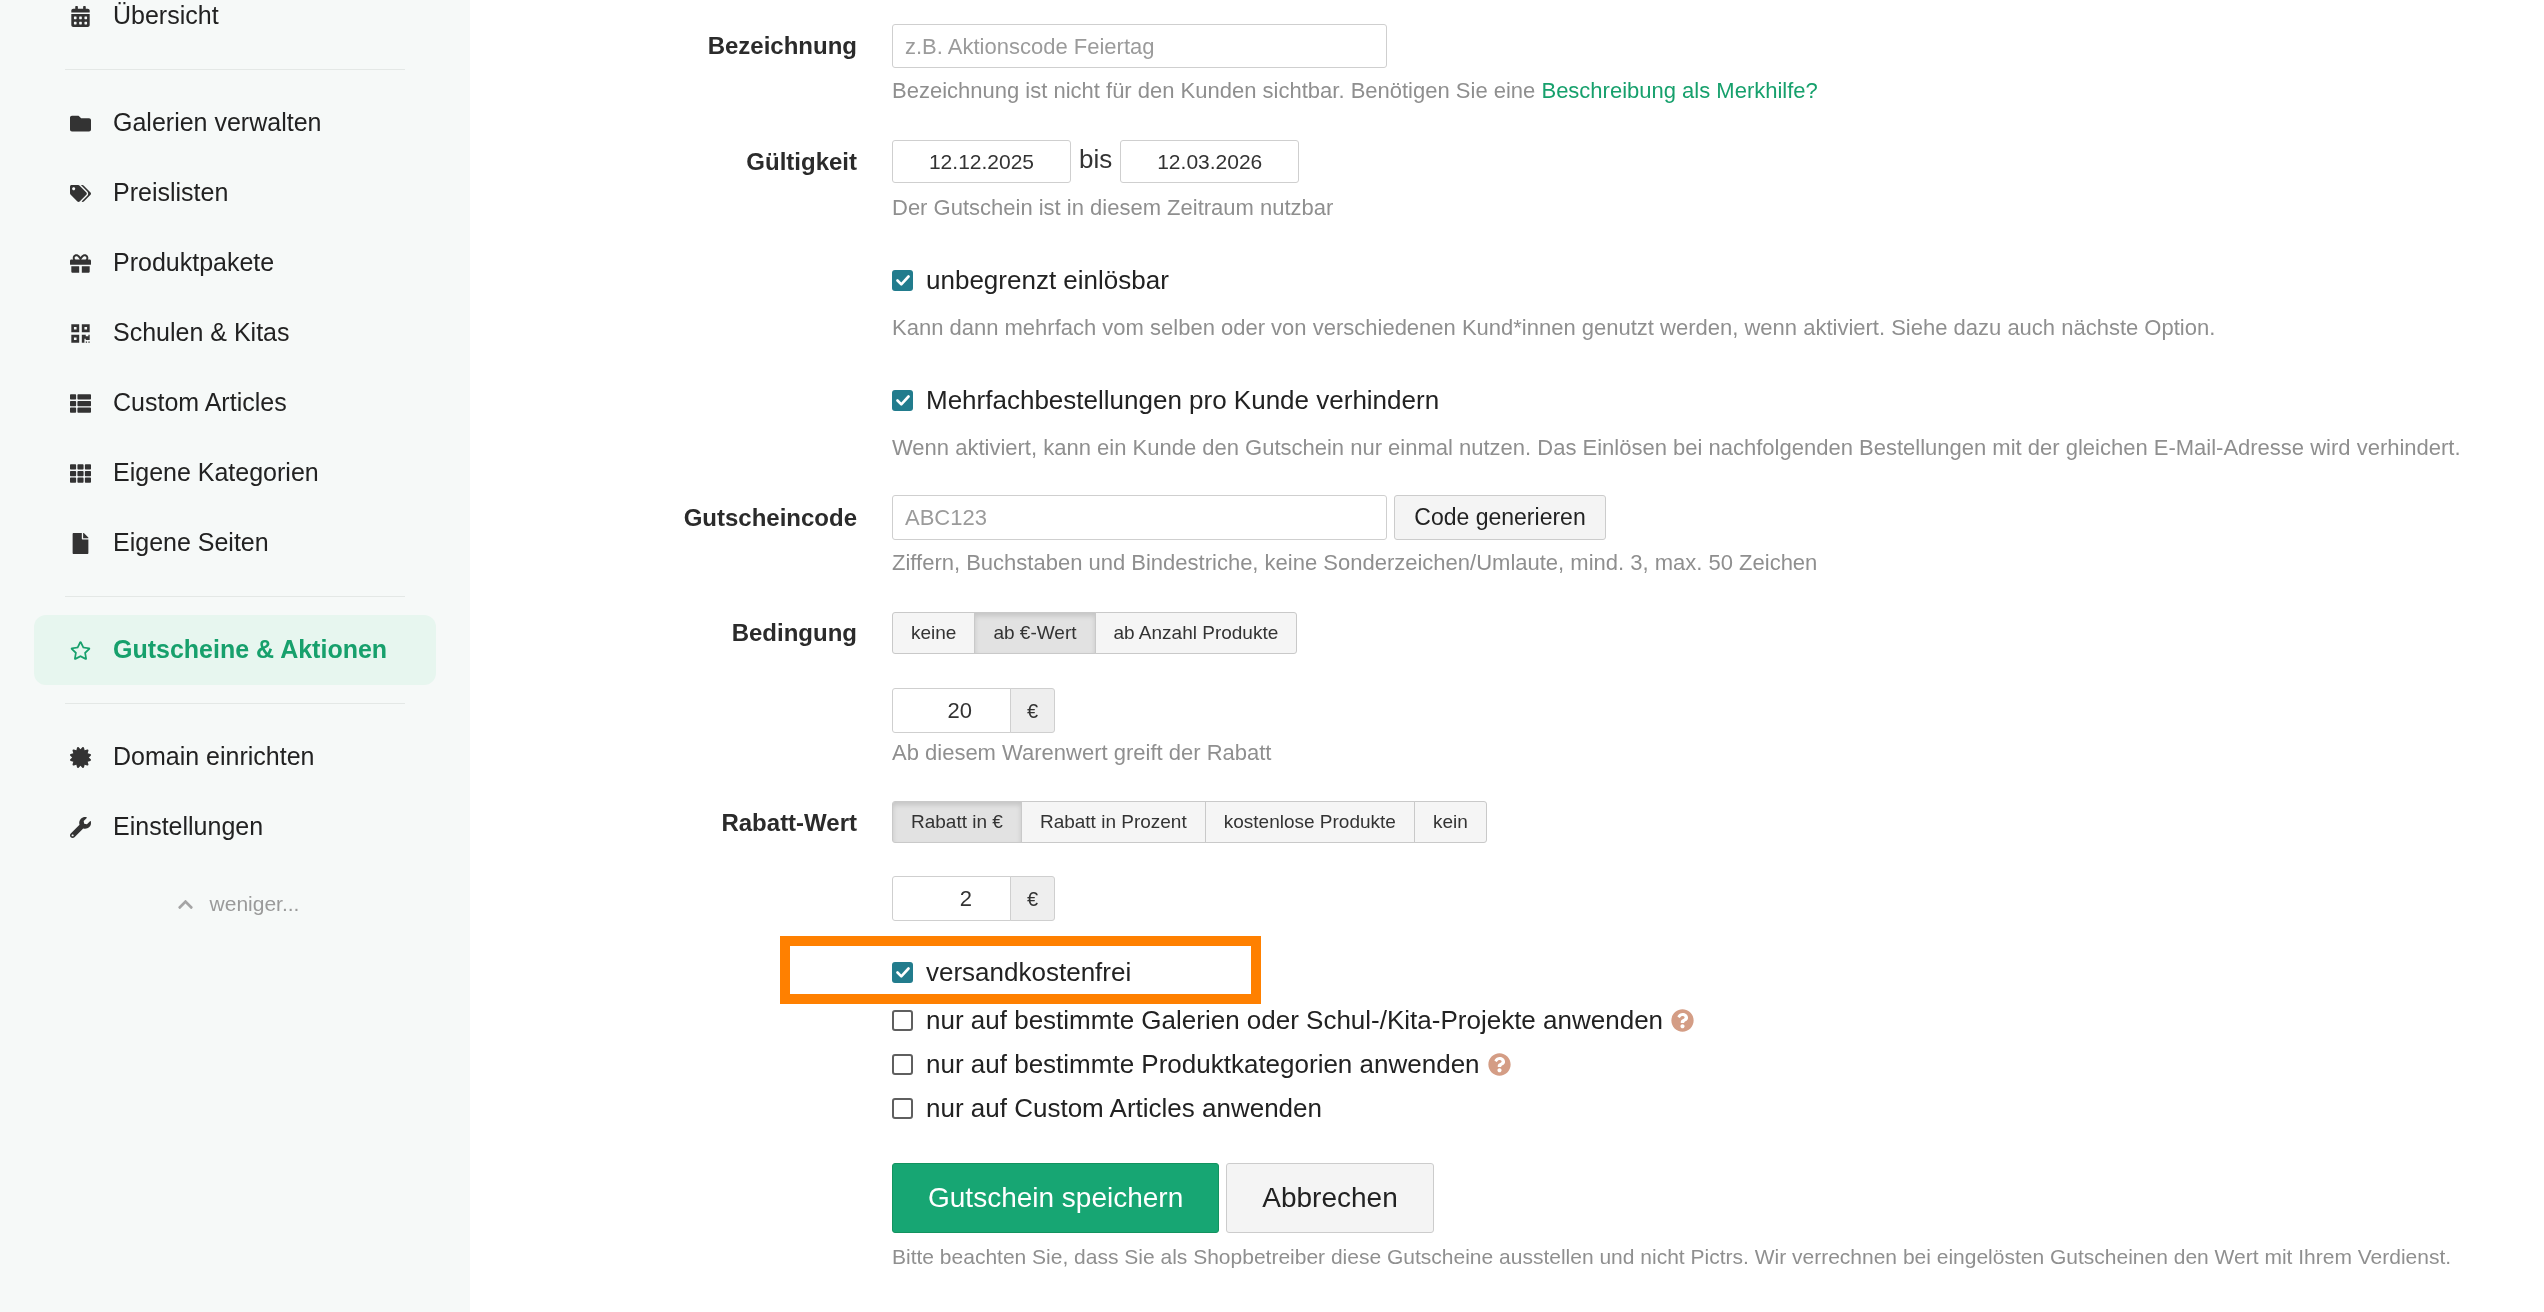 Image resolution: width=2544 pixels, height=1312 pixels. I want to click on segment-button: kein, so click(1450, 822).